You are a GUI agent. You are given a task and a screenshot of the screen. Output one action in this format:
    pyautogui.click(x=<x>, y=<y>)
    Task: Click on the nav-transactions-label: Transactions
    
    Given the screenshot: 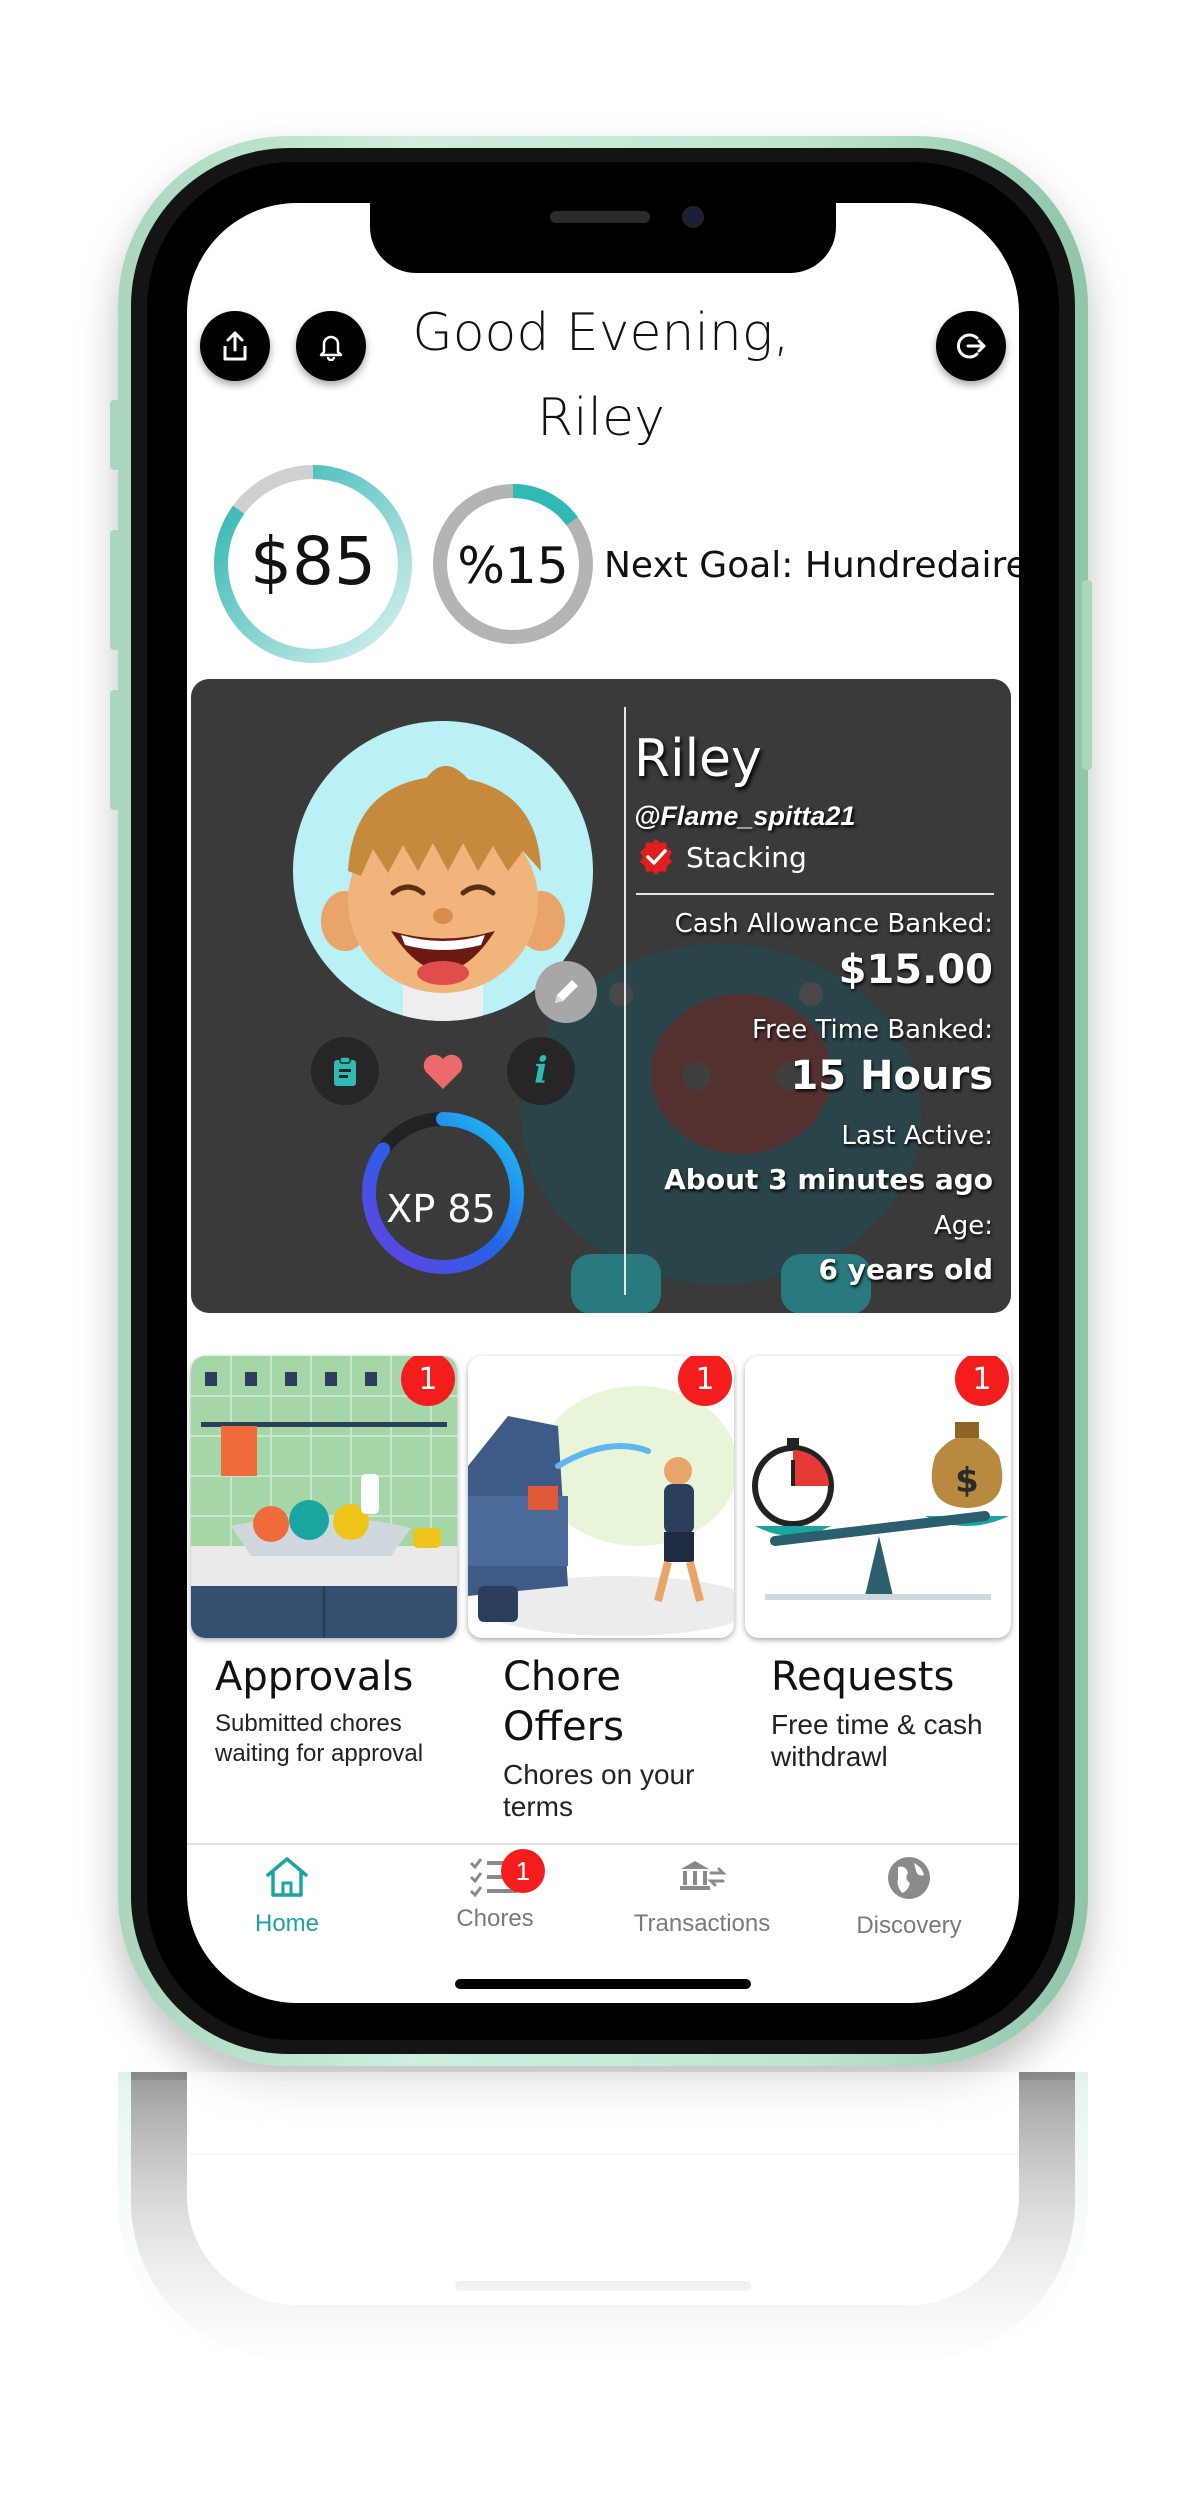 What is the action you would take?
    pyautogui.click(x=702, y=1923)
    